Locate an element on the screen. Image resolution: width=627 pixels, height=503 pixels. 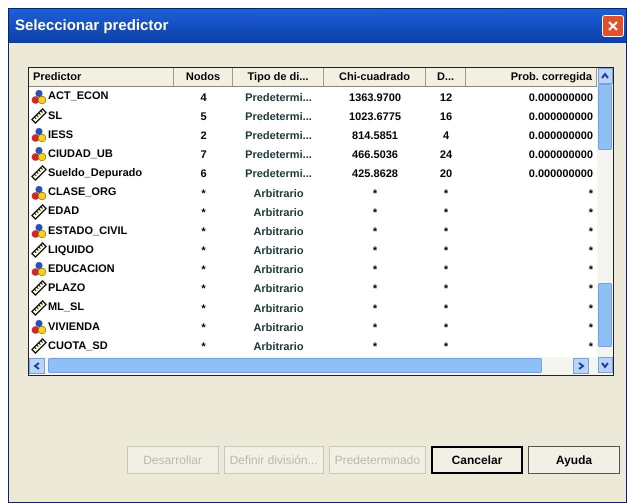
scroll-right-button is located at coordinates (581, 366).